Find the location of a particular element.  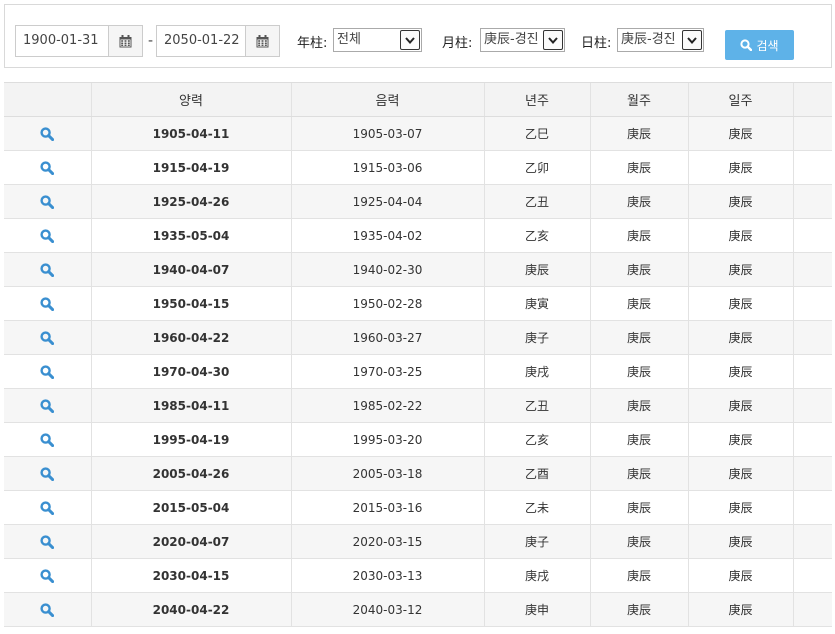

lunar-date-cell: 1995-03-20 is located at coordinates (387, 439).